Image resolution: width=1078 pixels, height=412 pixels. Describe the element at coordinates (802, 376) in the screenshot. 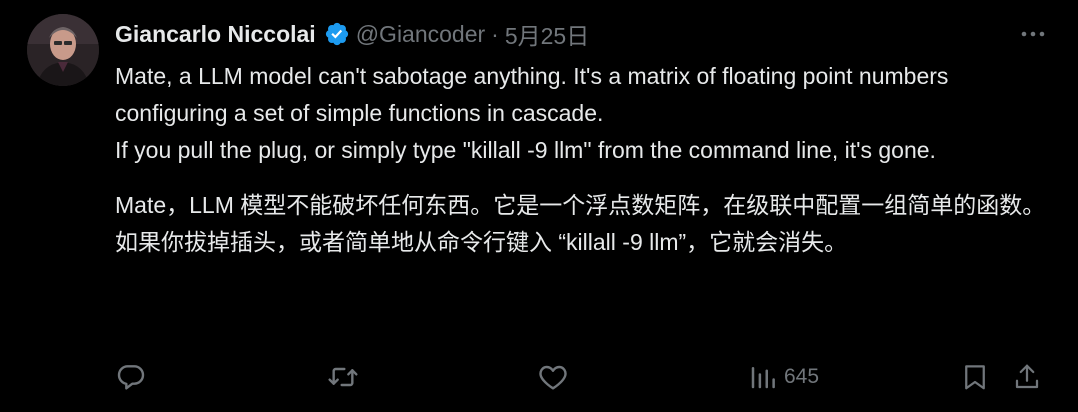

I see `view-count: 645` at that location.